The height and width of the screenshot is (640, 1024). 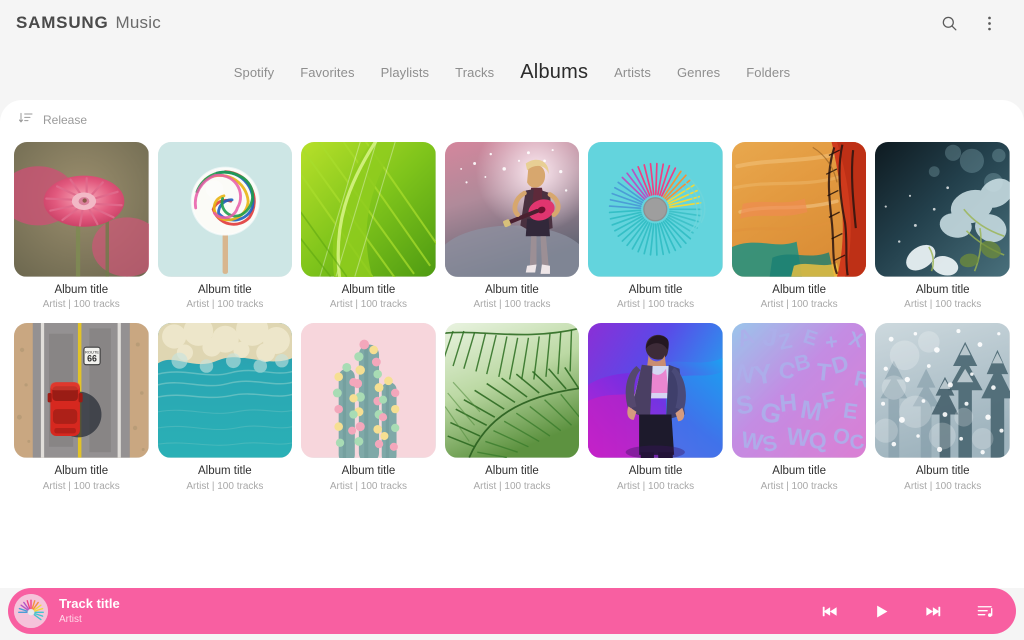 I want to click on player-track-title: Track title, so click(x=89, y=603).